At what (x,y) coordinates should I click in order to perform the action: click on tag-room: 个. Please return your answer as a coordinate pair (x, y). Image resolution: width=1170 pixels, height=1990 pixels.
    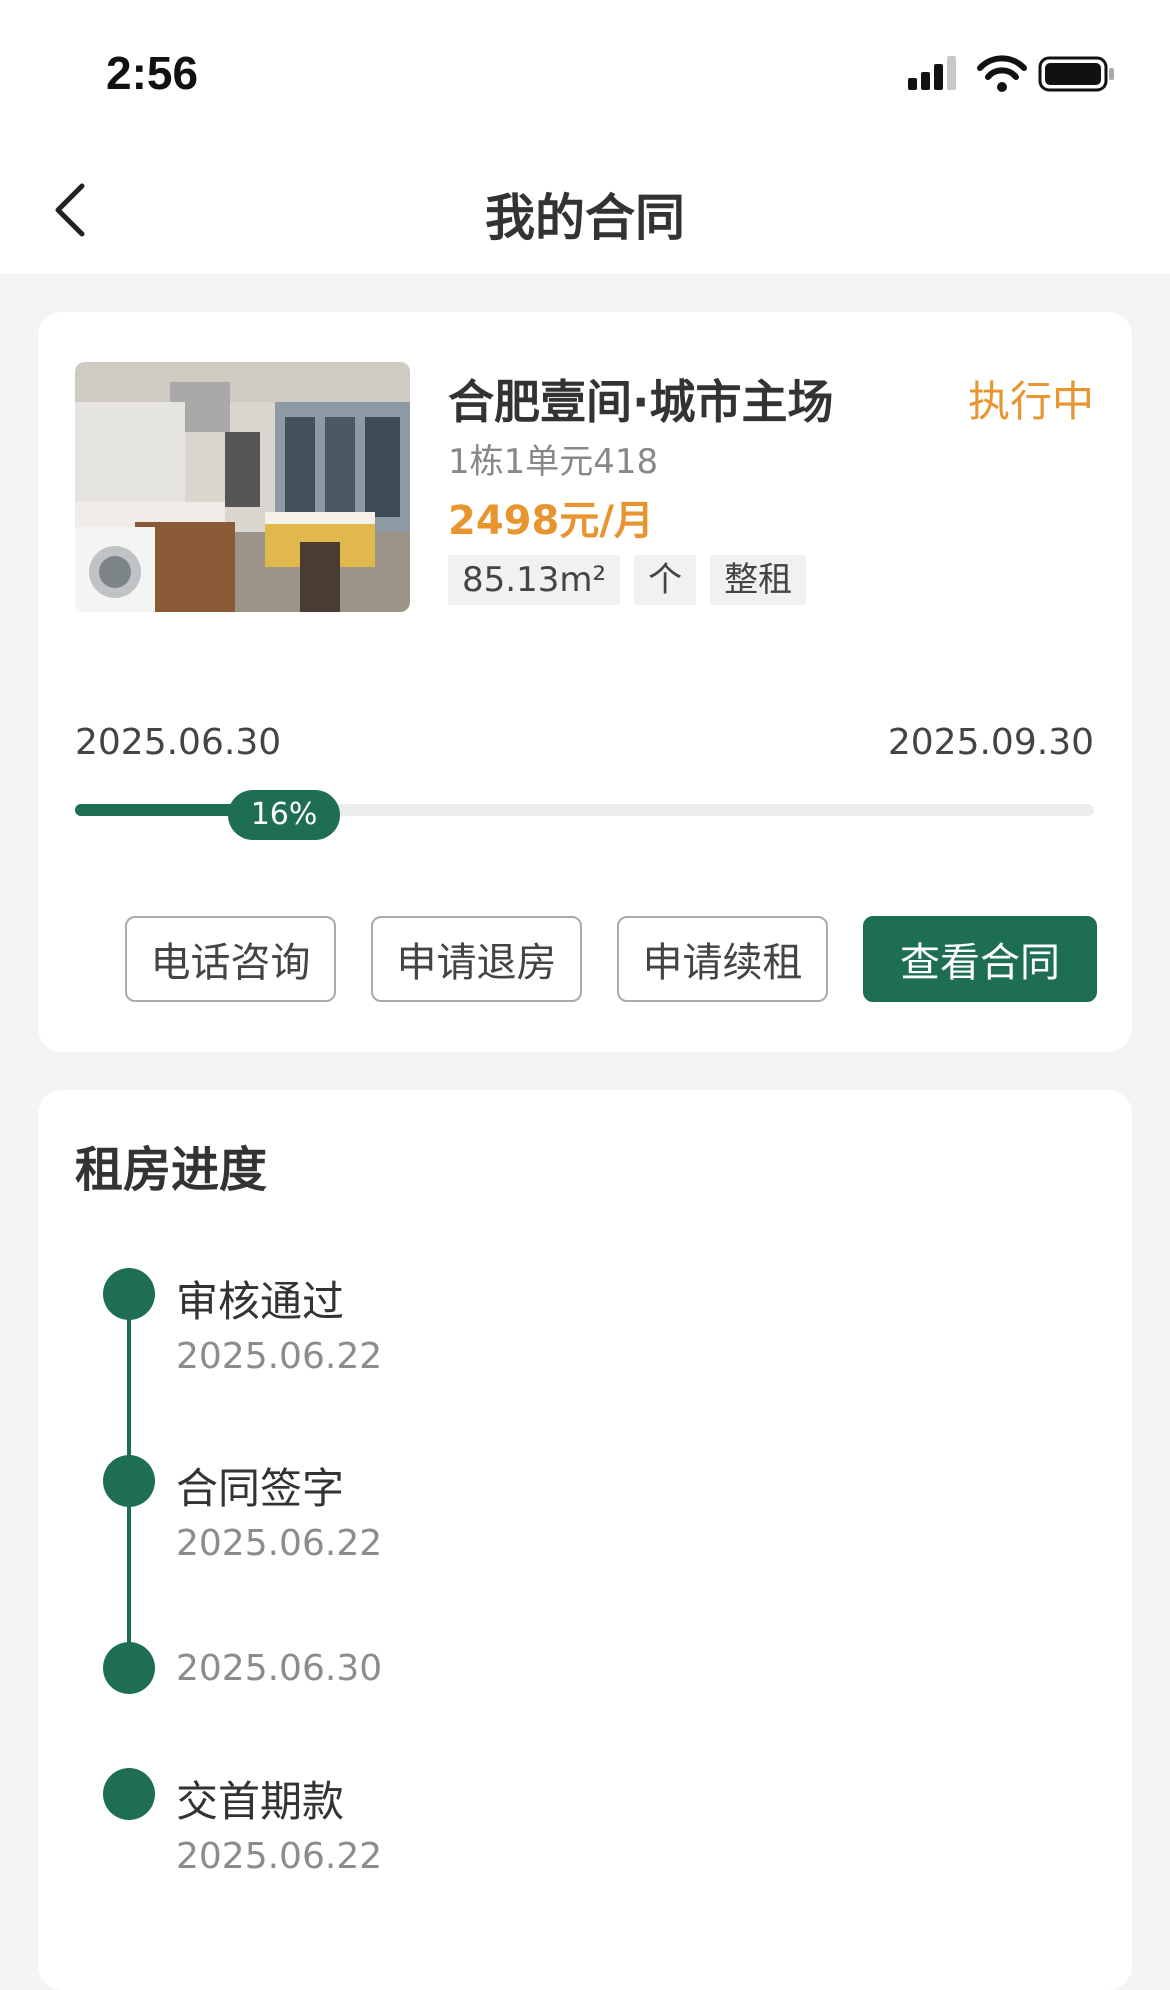
    Looking at the image, I should click on (665, 580).